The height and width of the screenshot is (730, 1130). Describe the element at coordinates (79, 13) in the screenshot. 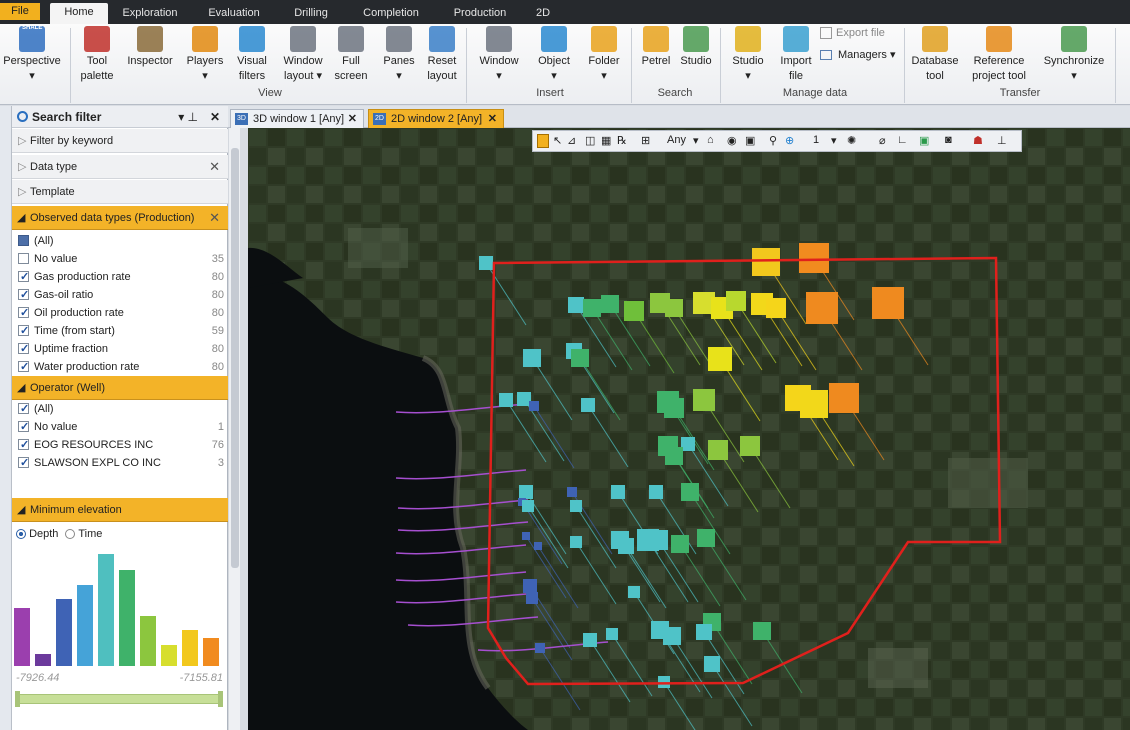

I see `ribbon-tab-home: Home` at that location.